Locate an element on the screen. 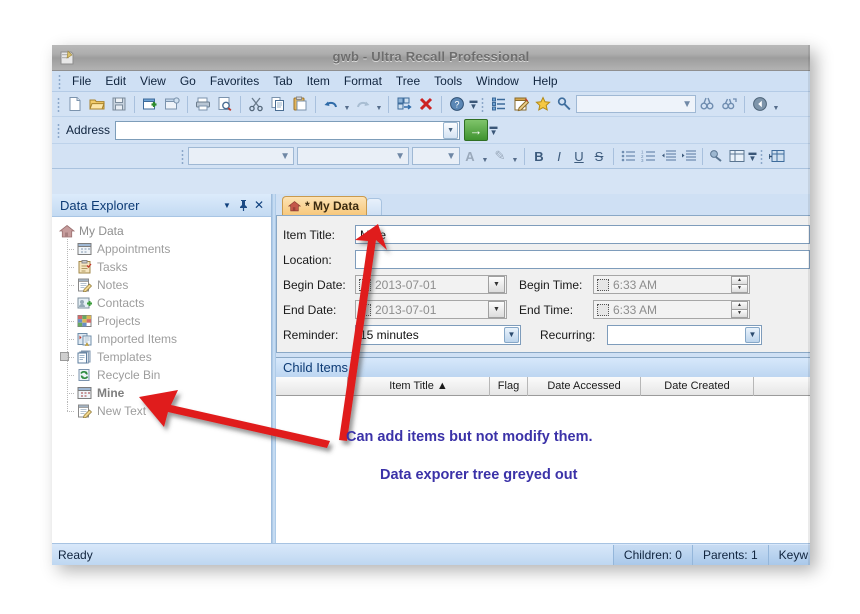 The image size is (860, 614). end-date-input: 2013-07-01 ▼ is located at coordinates (431, 309).